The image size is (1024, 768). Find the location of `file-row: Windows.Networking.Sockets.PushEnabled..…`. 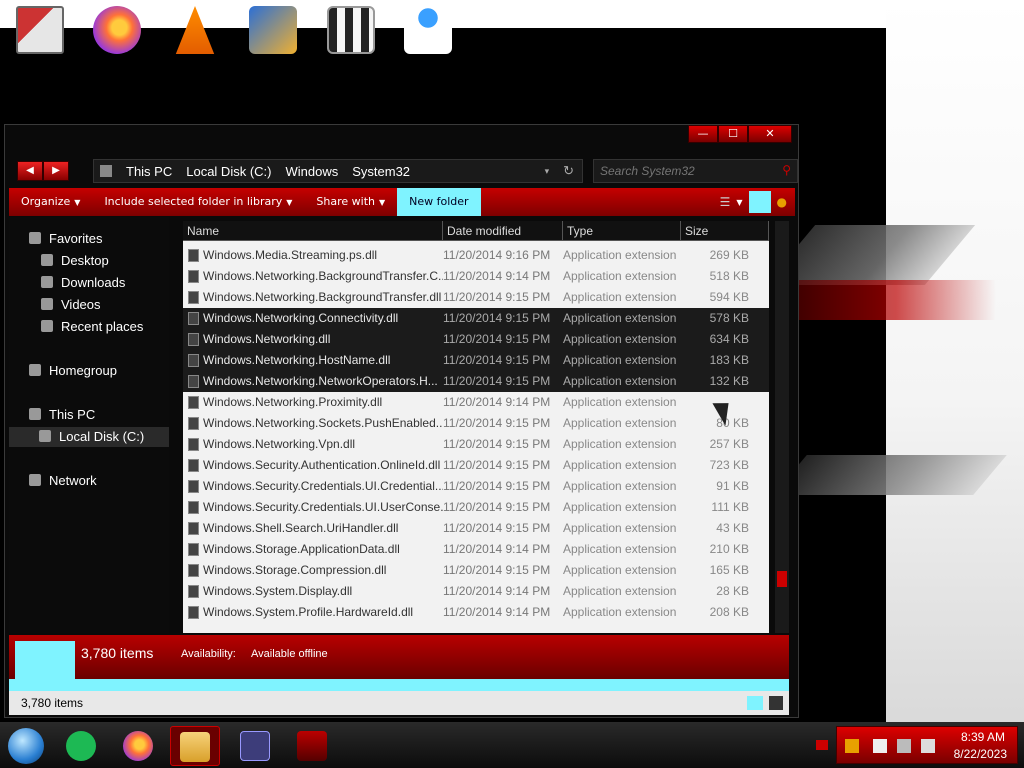

file-row: Windows.Networking.Sockets.PushEnabled..… is located at coordinates (476, 423).